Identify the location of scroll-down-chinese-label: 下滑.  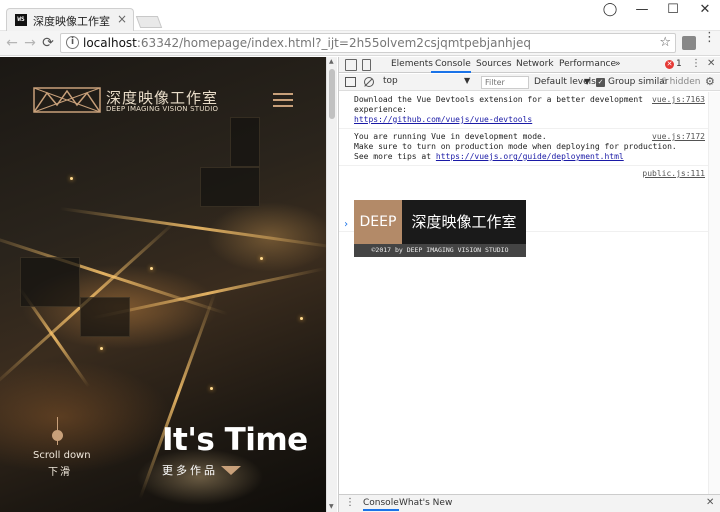
(60, 470).